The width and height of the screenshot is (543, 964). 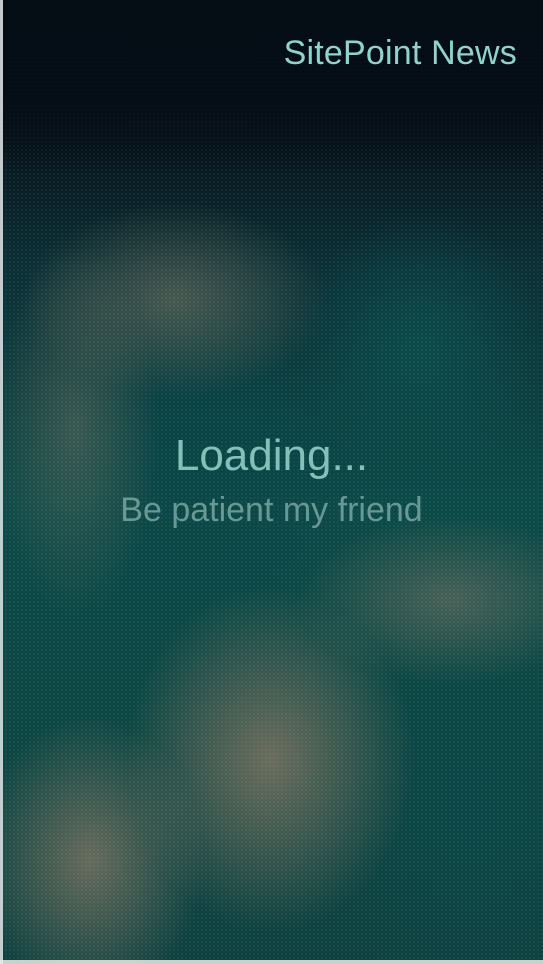 What do you see at coordinates (271, 962) in the screenshot?
I see `bottom-edge` at bounding box center [271, 962].